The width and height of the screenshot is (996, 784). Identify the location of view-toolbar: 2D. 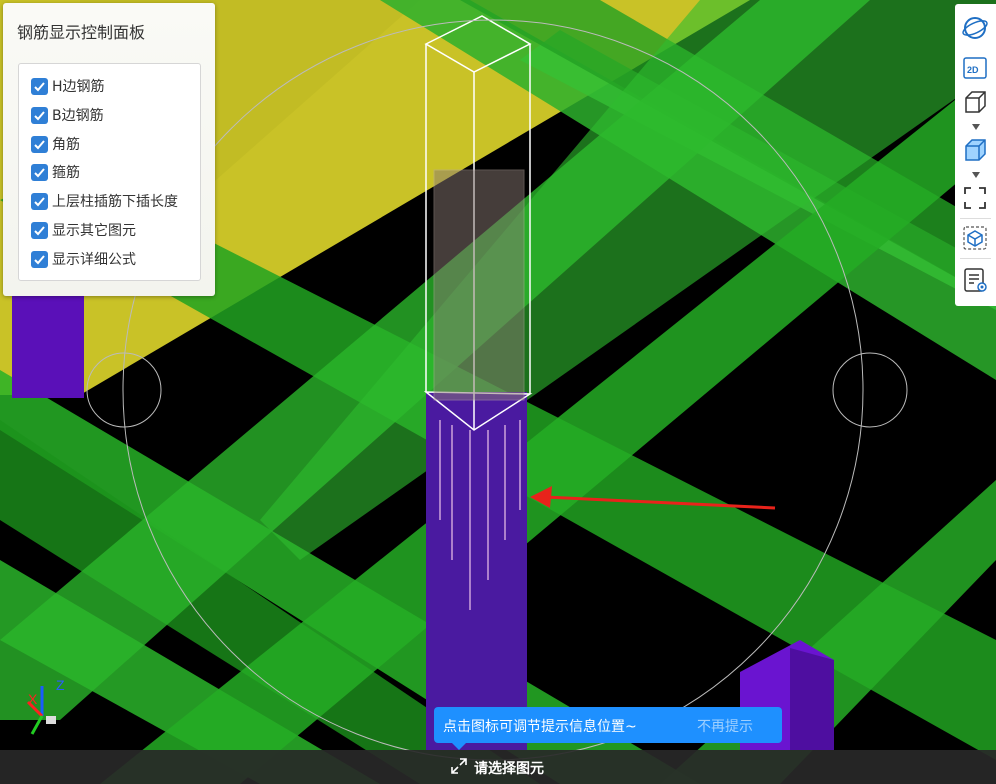
(975, 155).